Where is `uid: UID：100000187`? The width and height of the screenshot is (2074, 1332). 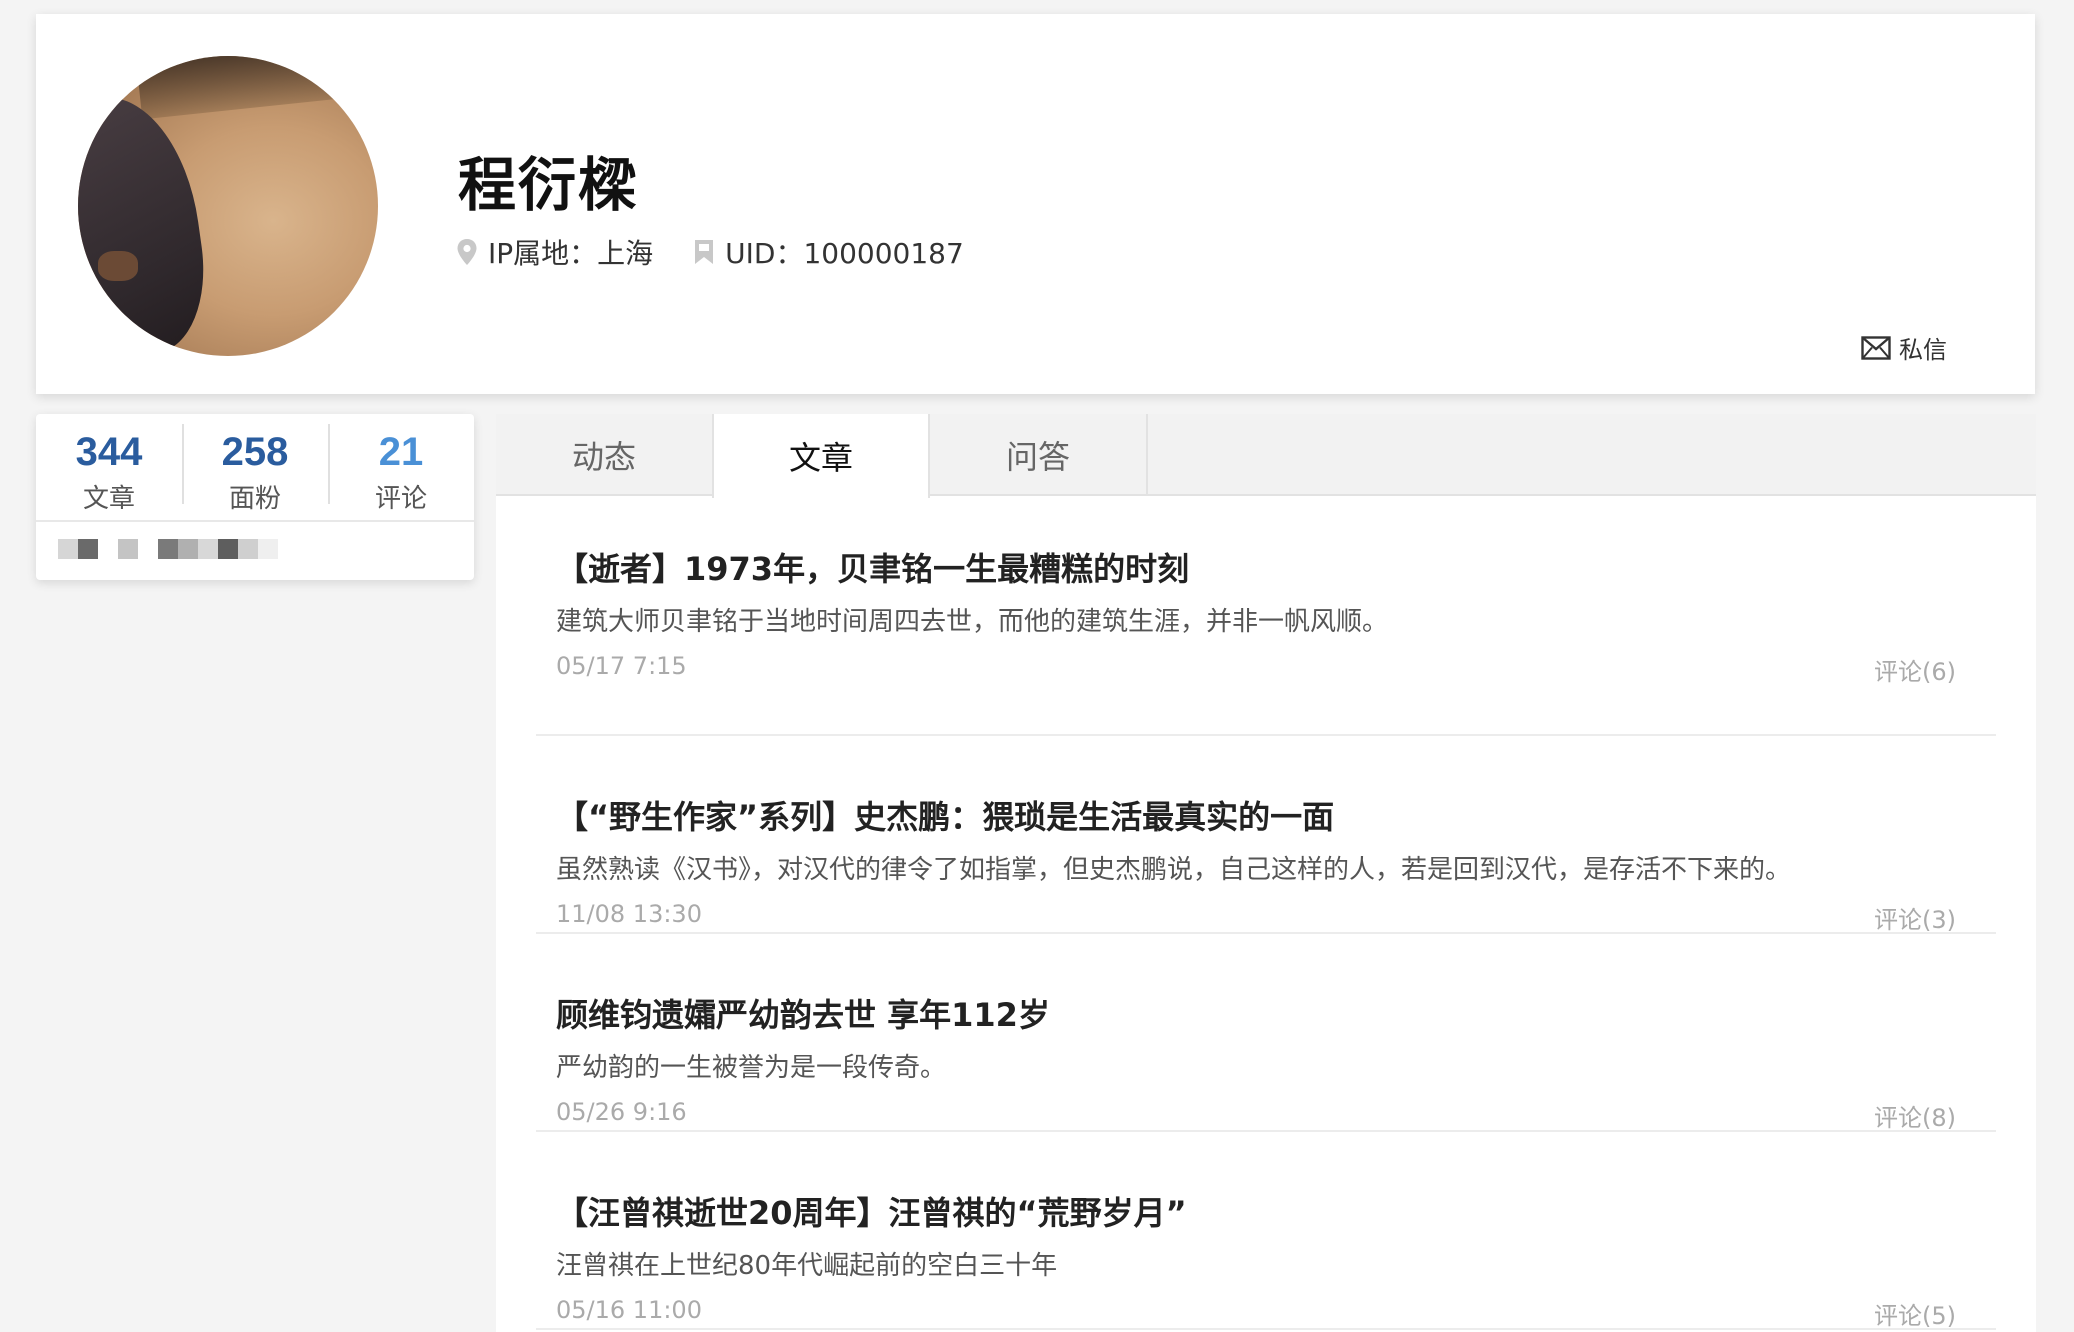 uid: UID：100000187 is located at coordinates (828, 252).